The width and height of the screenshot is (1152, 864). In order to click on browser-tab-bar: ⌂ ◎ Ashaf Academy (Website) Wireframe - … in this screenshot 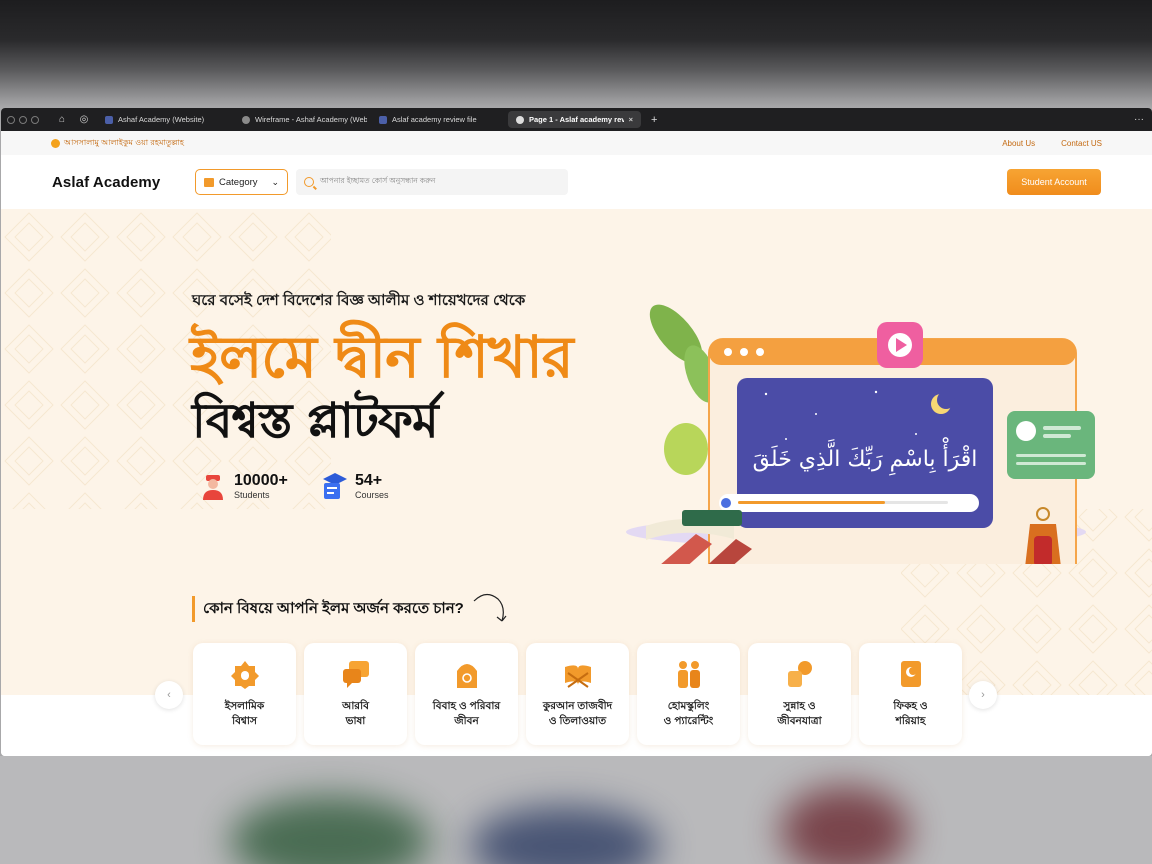, I will do `click(576, 119)`.